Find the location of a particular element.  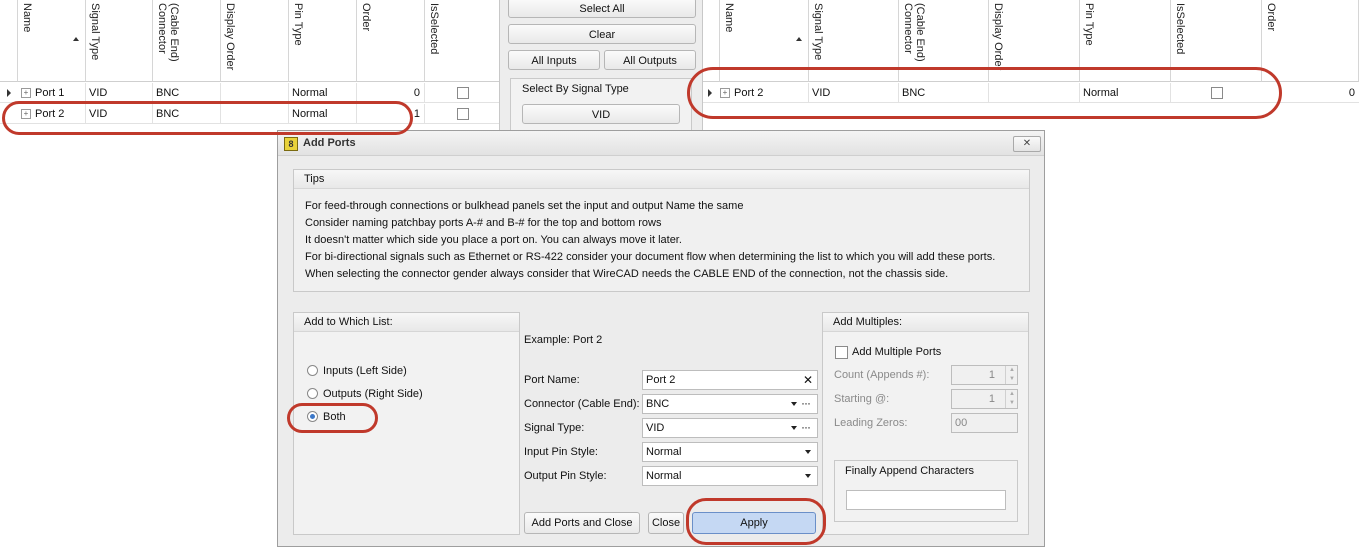

starting-value: 1 is located at coordinates (991, 399).